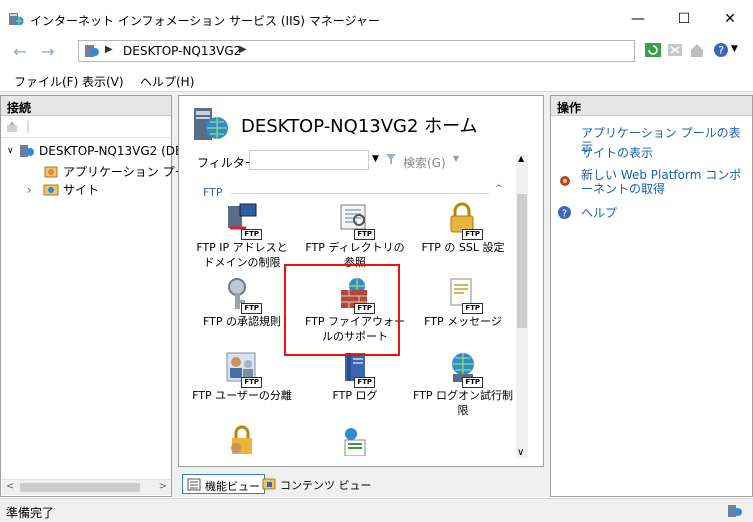  What do you see at coordinates (182, 51) in the screenshot?
I see `breadcrumb-server: DESKTOP-NQ13VG2` at bounding box center [182, 51].